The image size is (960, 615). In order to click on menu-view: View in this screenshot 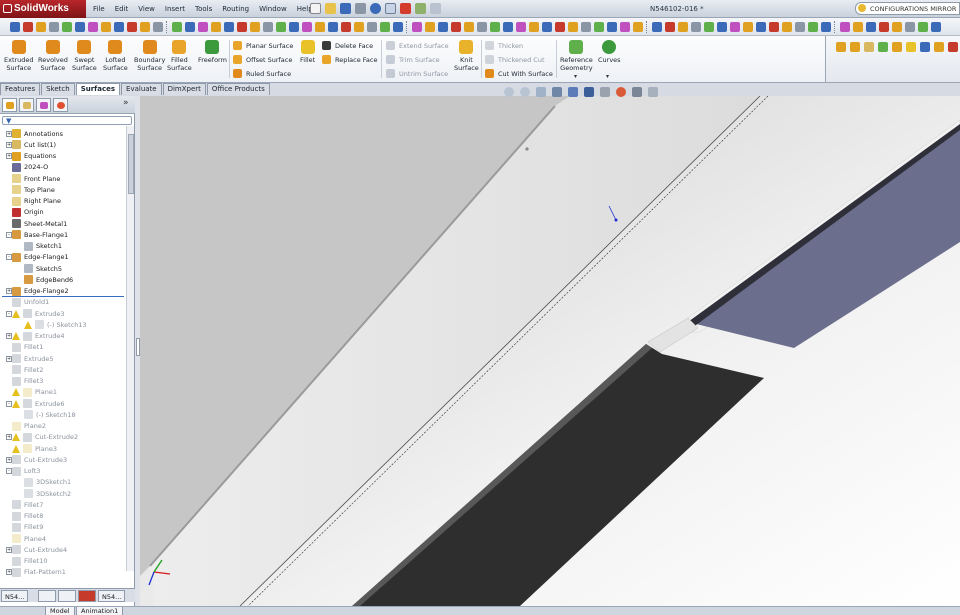, I will do `click(146, 9)`.